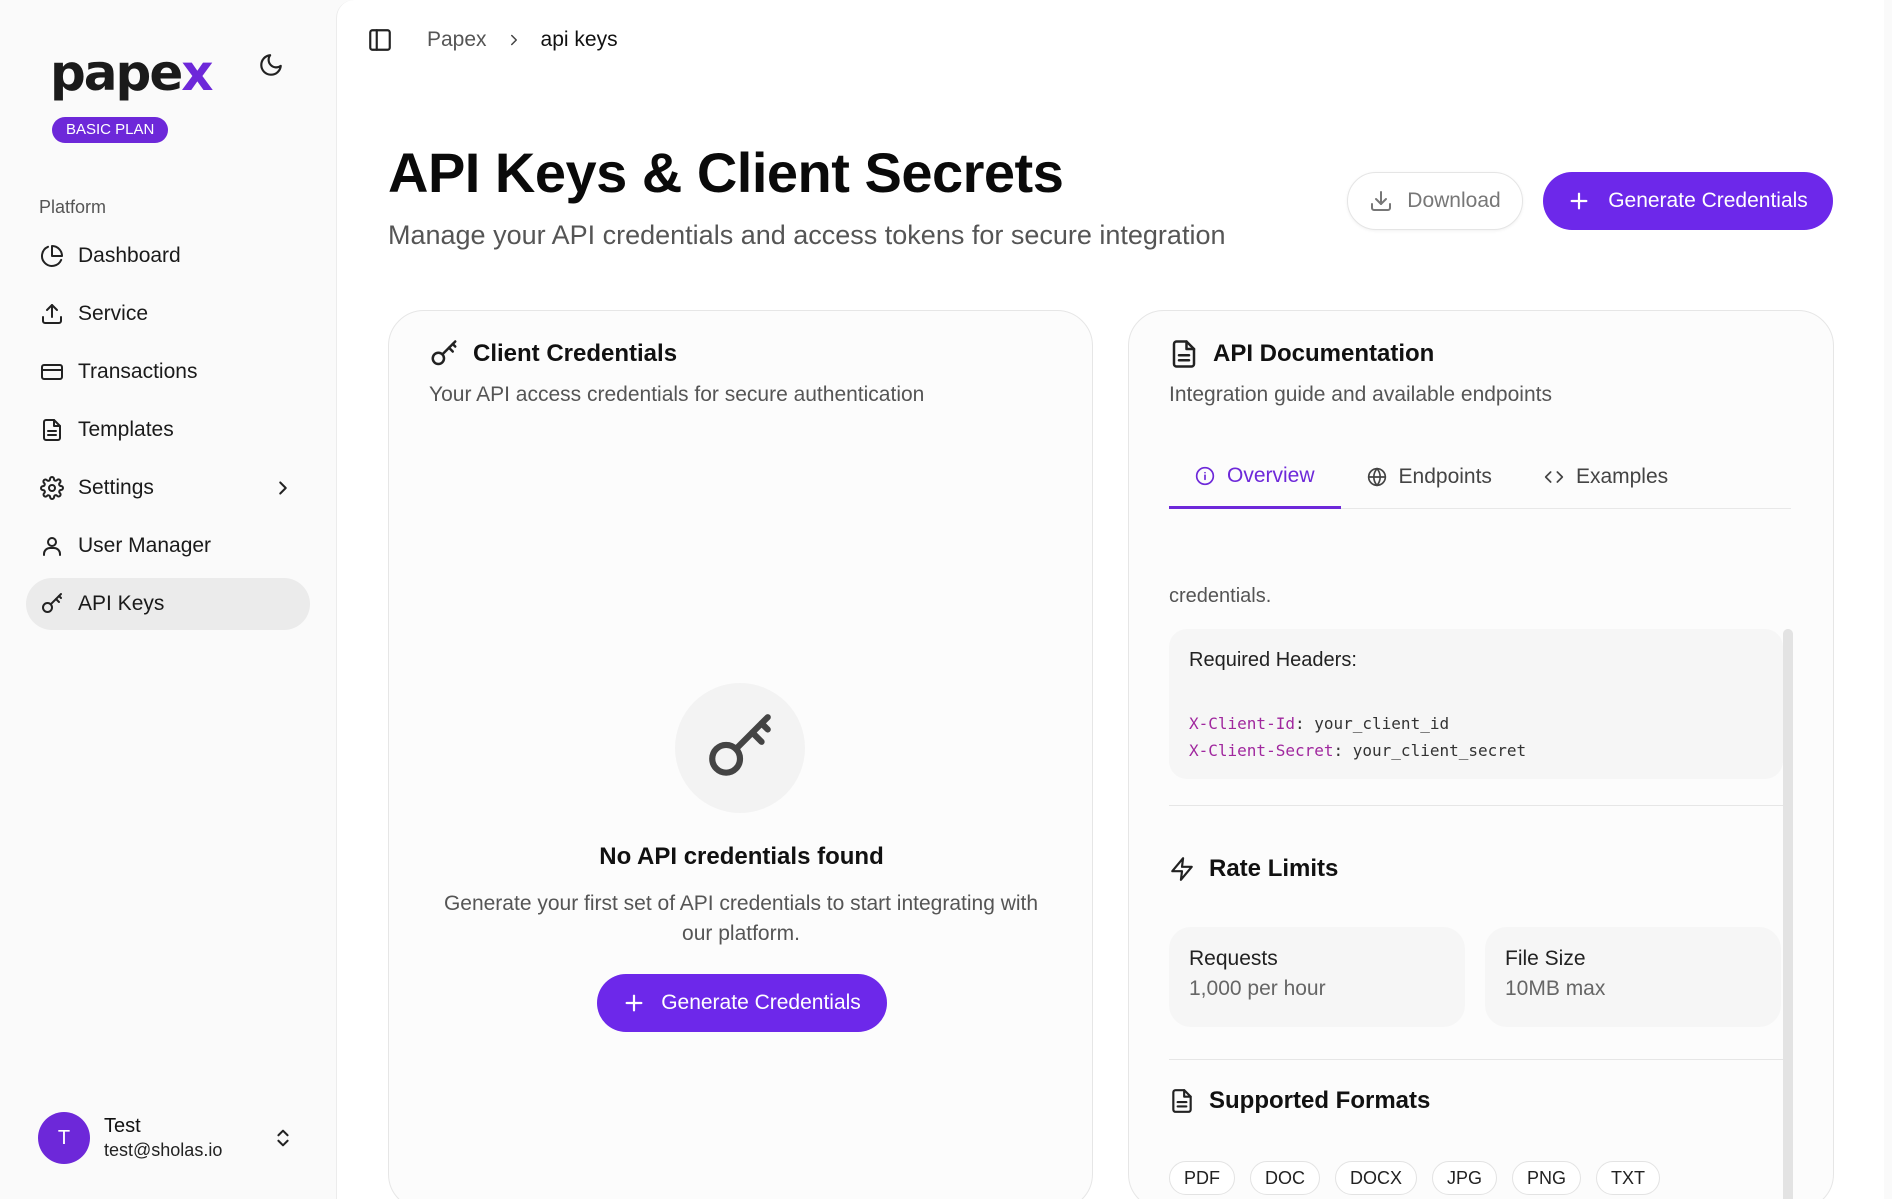 The height and width of the screenshot is (1199, 1892). Describe the element at coordinates (1273, 660) in the screenshot. I see `required-headers-title: Required Headers:` at that location.